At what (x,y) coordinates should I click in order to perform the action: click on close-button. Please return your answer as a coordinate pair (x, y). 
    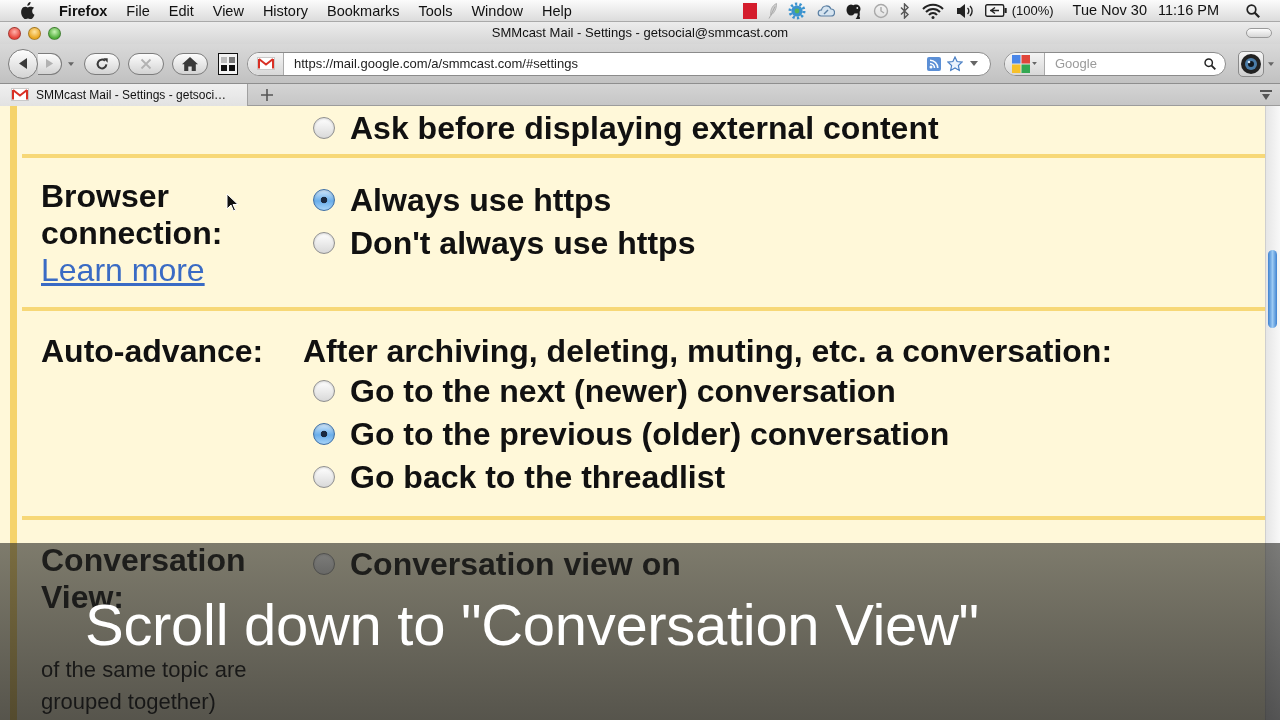
    Looking at the image, I should click on (14, 33).